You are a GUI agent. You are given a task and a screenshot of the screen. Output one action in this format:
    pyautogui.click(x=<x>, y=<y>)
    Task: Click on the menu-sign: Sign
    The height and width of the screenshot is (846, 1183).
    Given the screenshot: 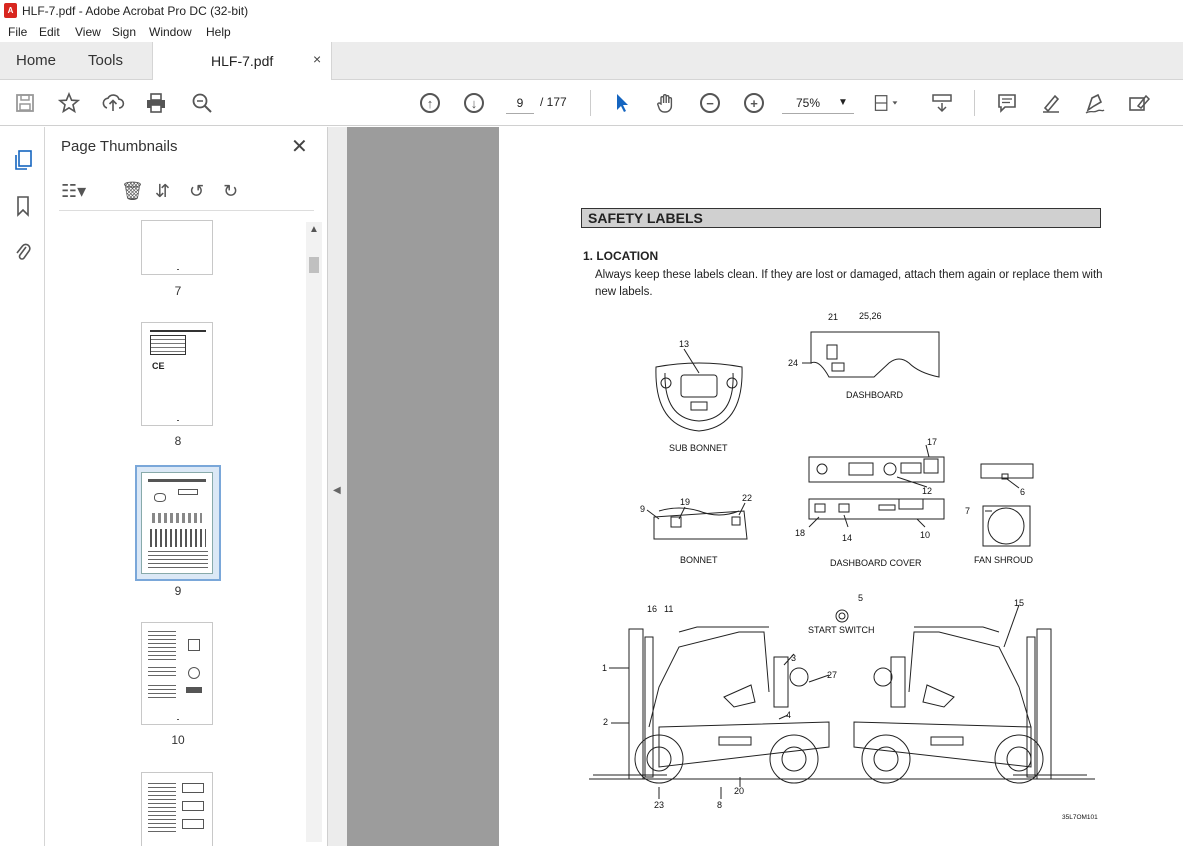 What is the action you would take?
    pyautogui.click(x=124, y=32)
    